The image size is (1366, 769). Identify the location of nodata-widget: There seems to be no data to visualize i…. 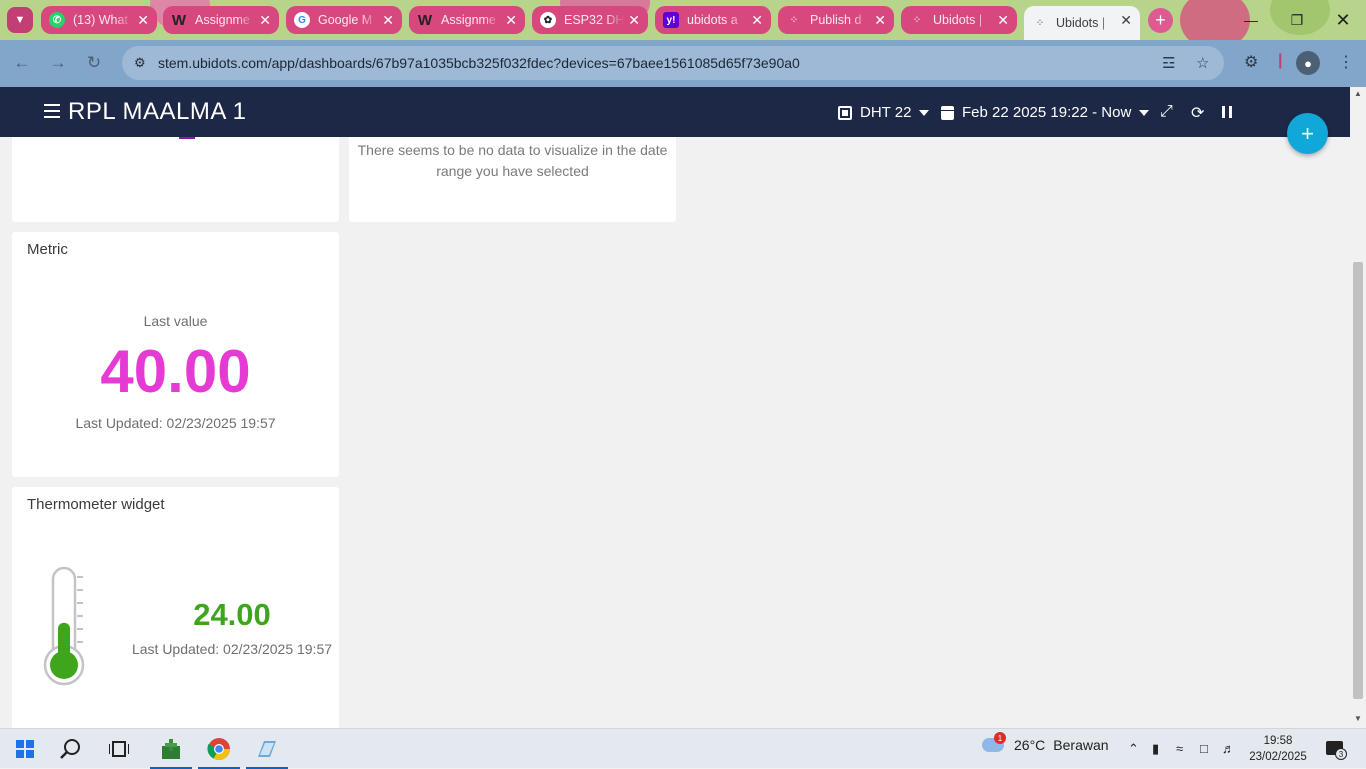
(512, 179).